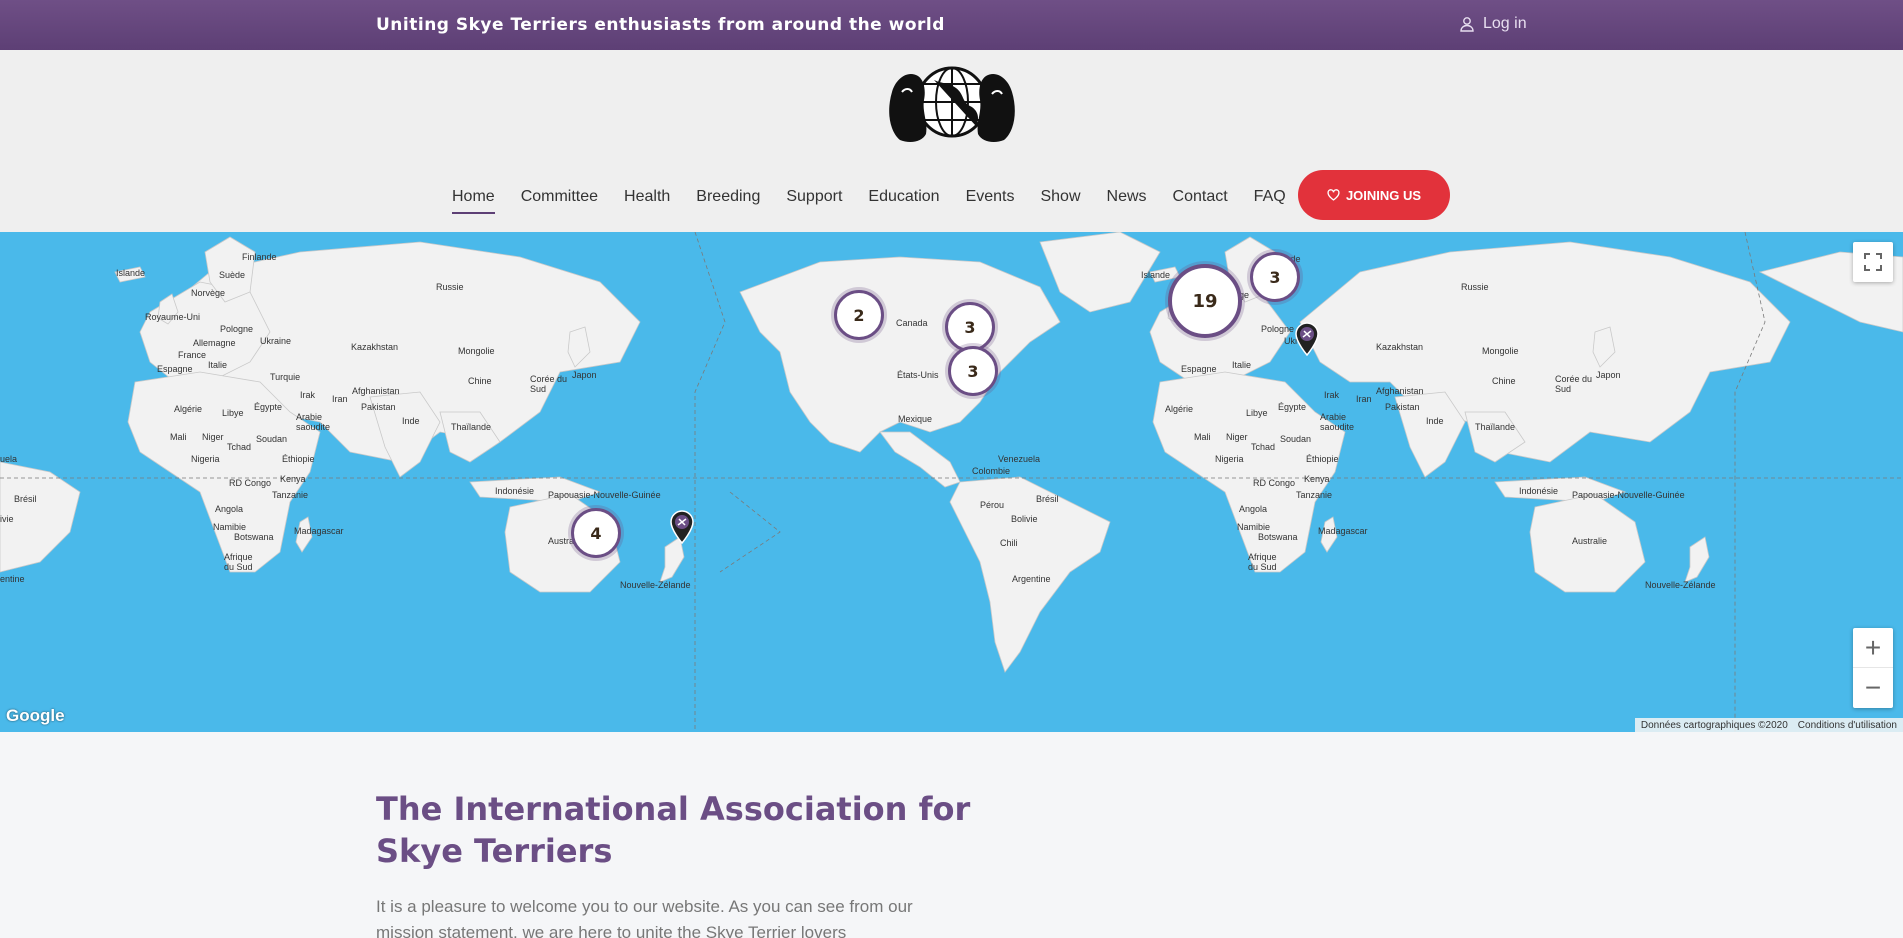  What do you see at coordinates (1270, 201) in the screenshot?
I see `nav-faq: FAQ` at bounding box center [1270, 201].